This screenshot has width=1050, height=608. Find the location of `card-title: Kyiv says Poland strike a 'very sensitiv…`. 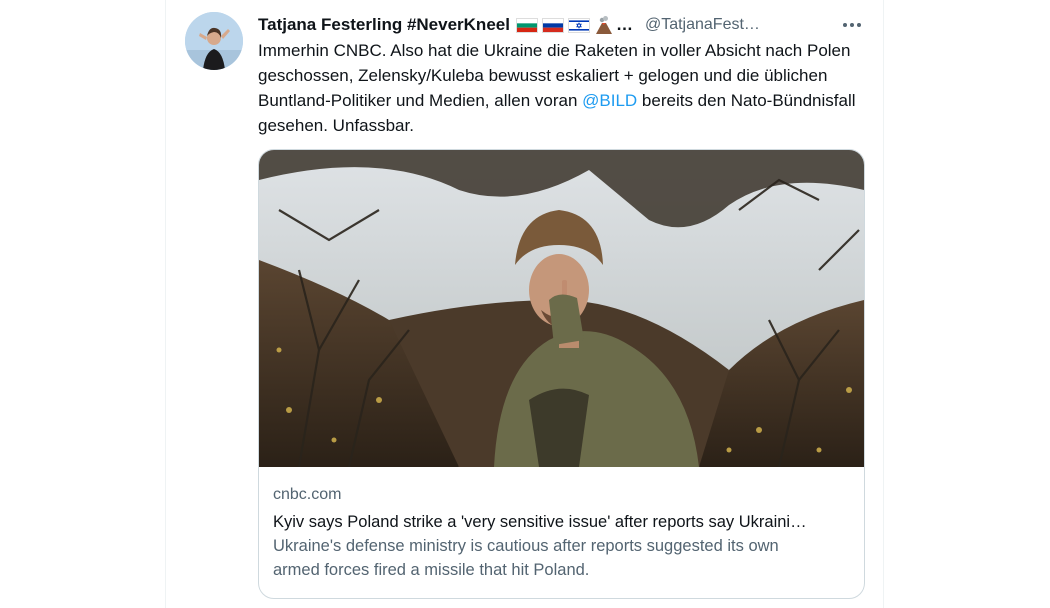

card-title: Kyiv says Poland strike a 'very sensitiv… is located at coordinates (540, 522).